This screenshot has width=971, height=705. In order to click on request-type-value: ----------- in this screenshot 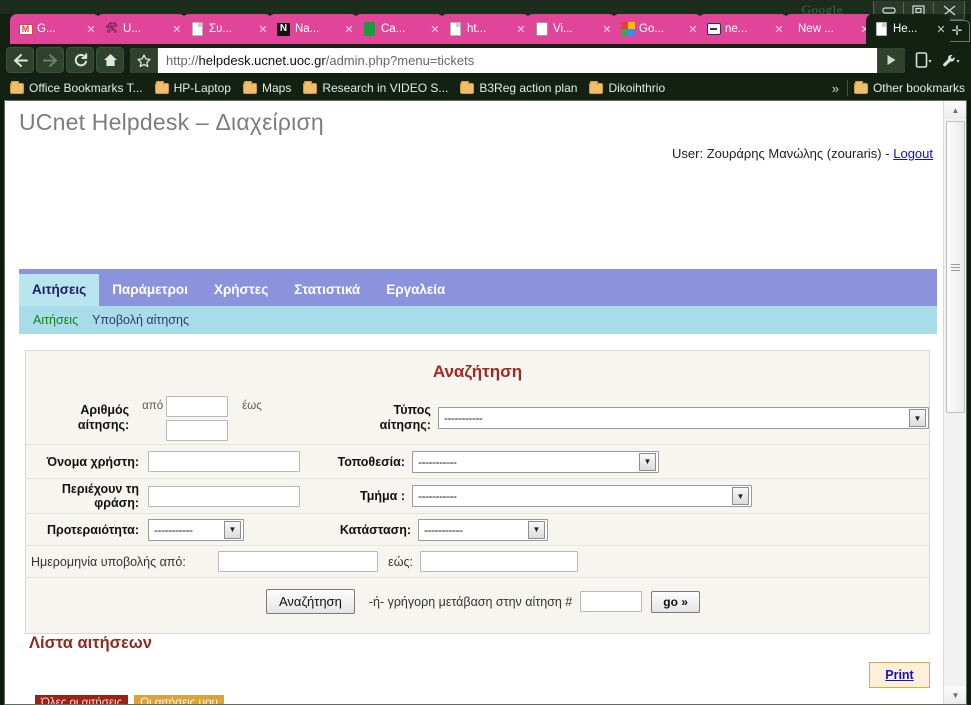, I will do `click(463, 418)`.